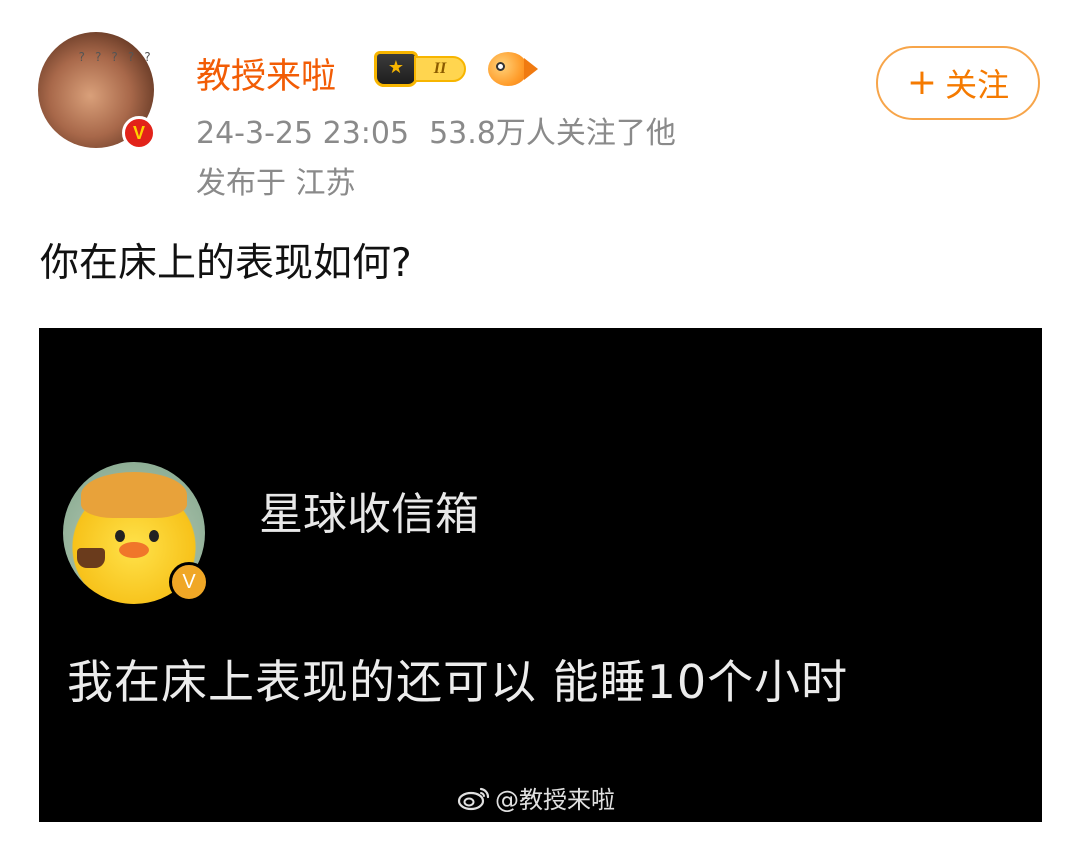  I want to click on level-badge: ★ II, so click(420, 69).